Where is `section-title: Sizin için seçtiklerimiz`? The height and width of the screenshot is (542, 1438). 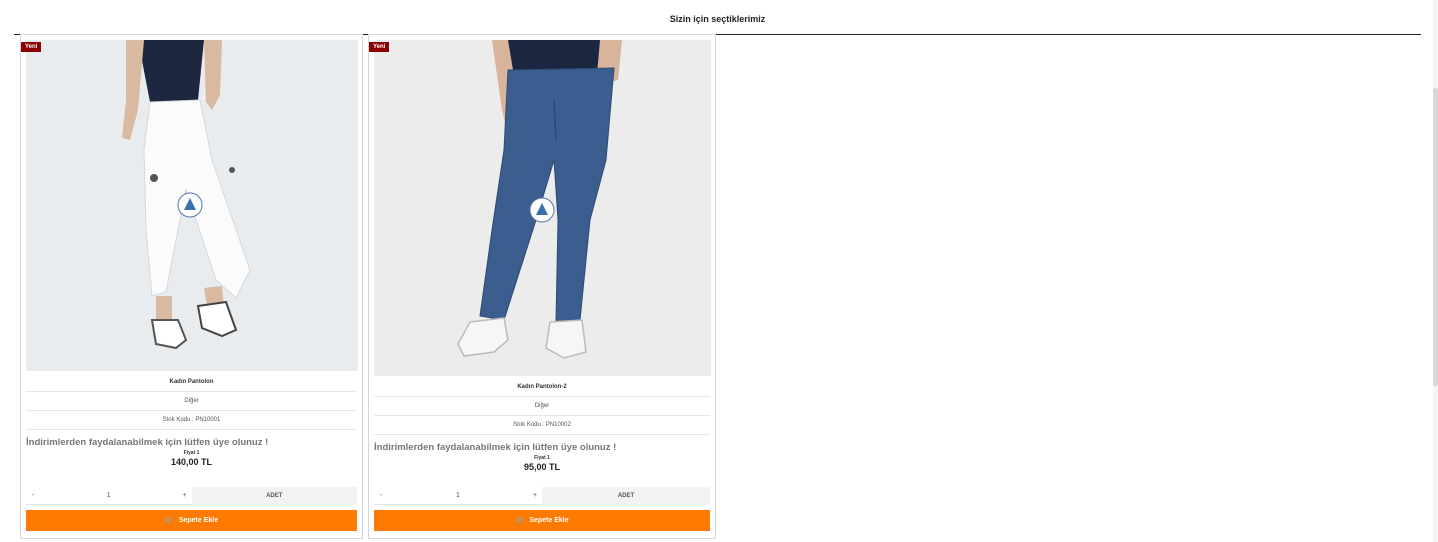
section-title: Sizin için seçtiklerimiz is located at coordinates (717, 19).